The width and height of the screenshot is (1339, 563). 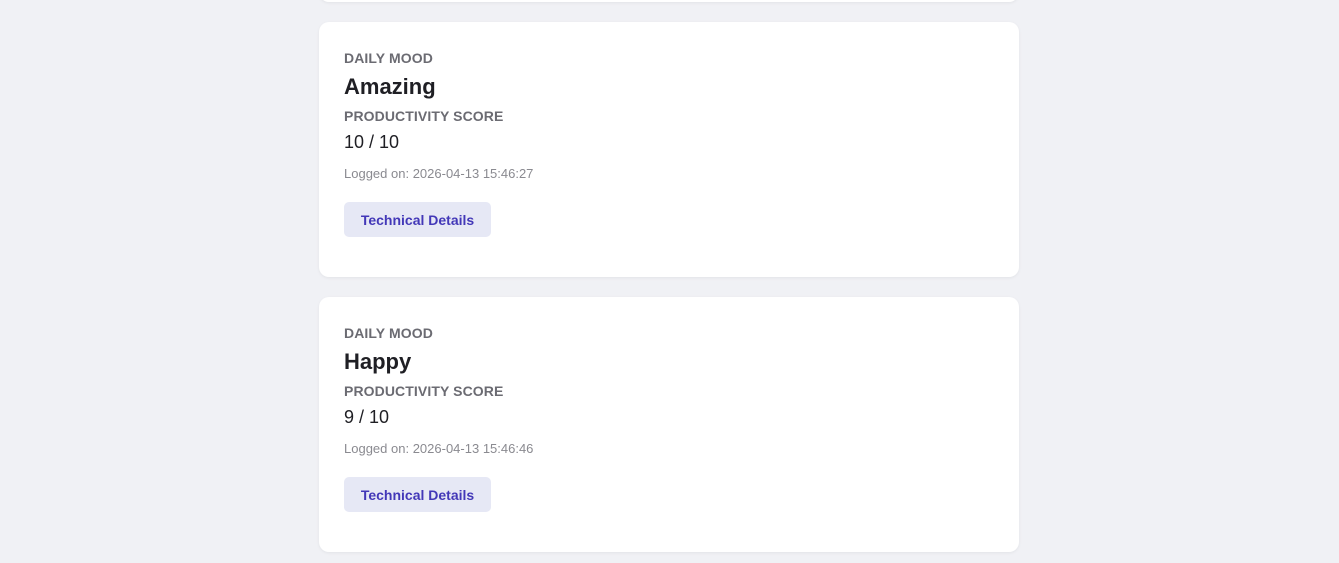 I want to click on productivity-score-value: 10/10, so click(x=669, y=142).